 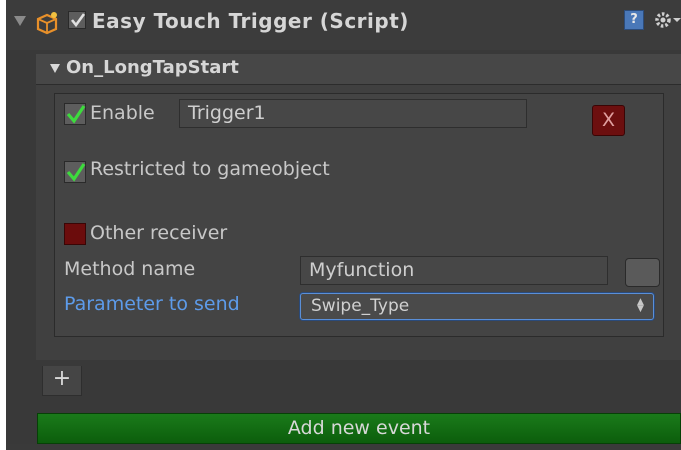 What do you see at coordinates (634, 20) in the screenshot?
I see `help-icon: ?` at bounding box center [634, 20].